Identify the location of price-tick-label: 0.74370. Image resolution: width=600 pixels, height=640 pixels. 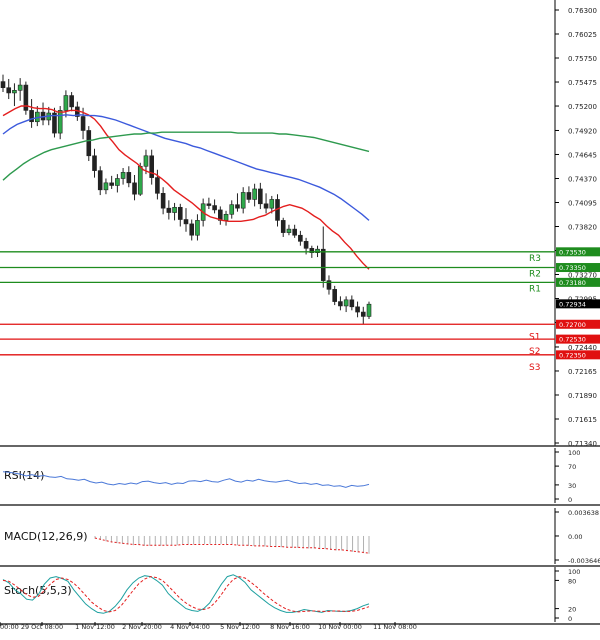
(582, 179).